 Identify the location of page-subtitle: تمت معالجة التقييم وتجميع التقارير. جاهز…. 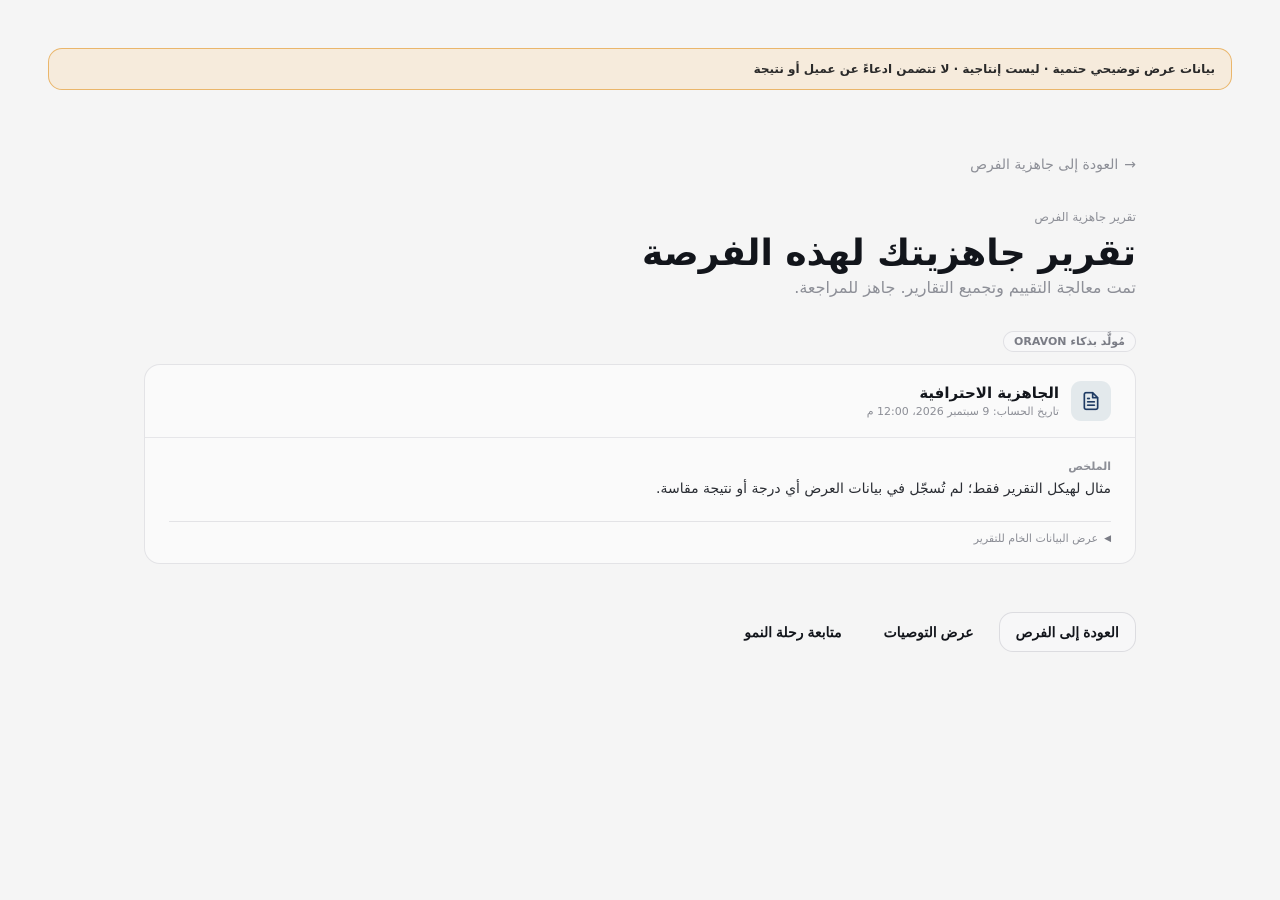
(965, 287).